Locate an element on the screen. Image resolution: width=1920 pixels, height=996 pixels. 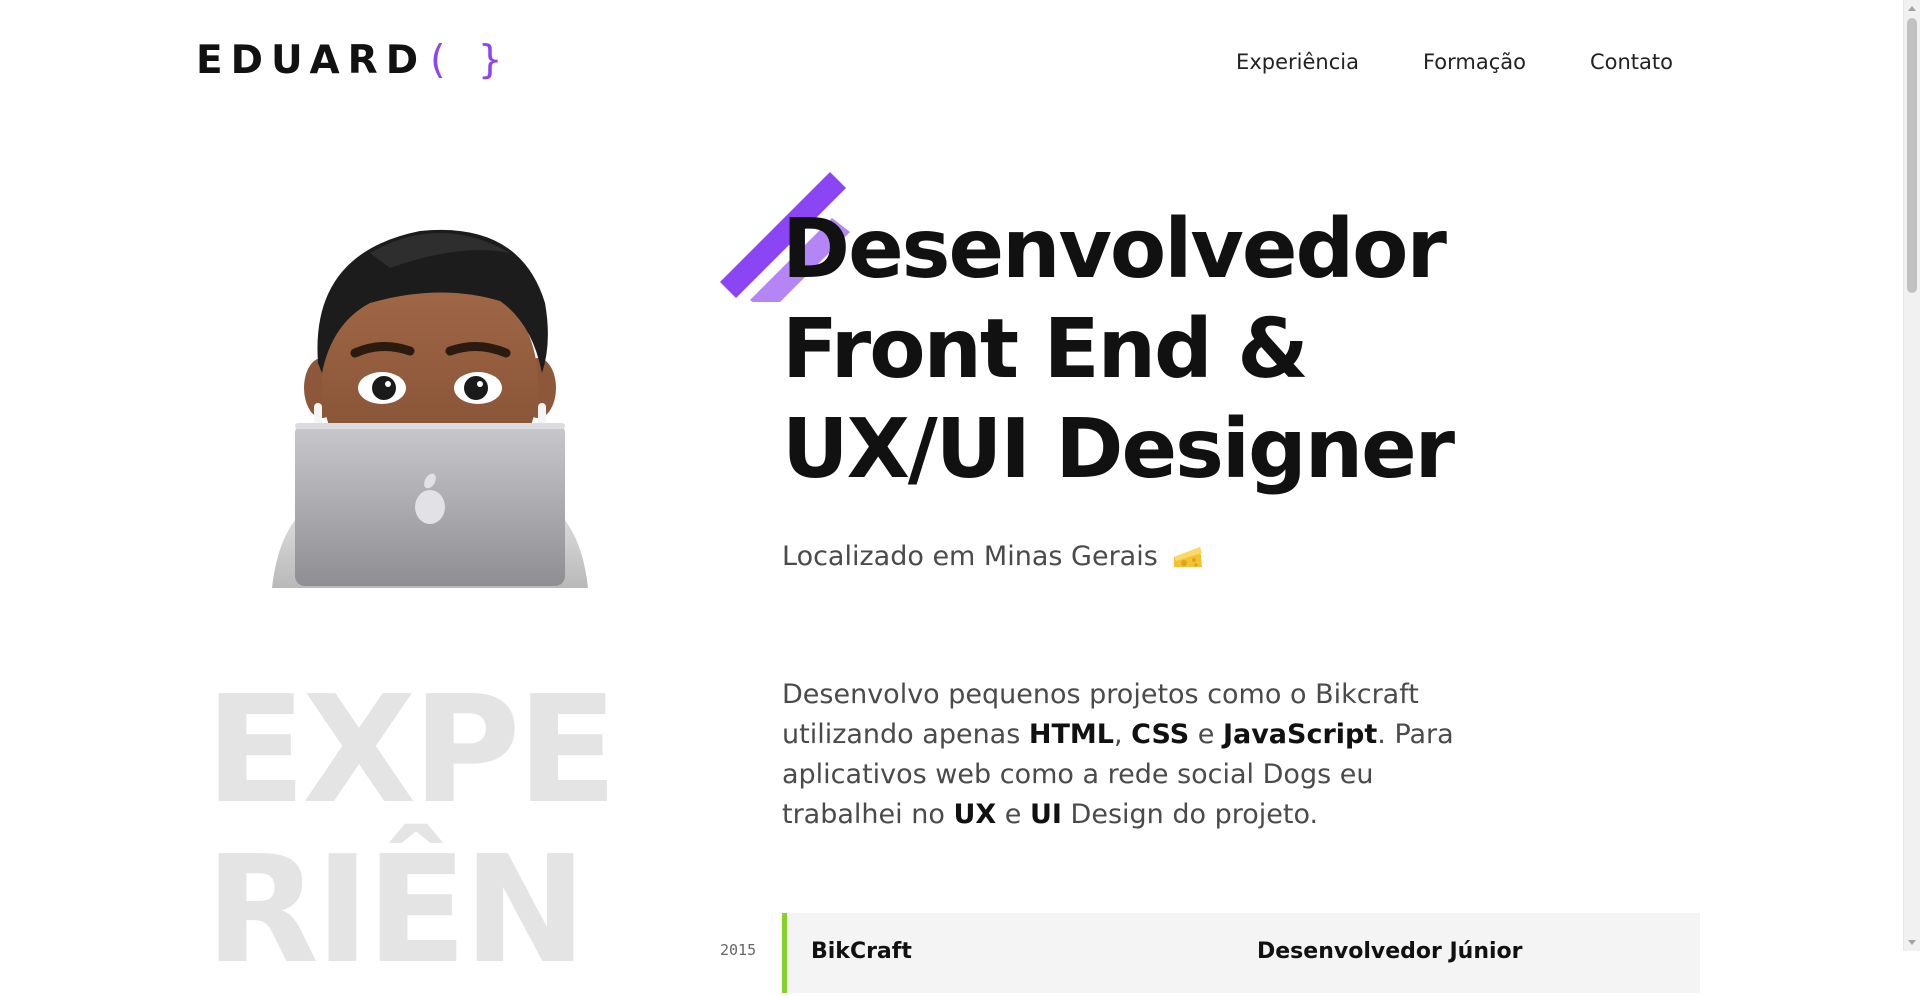
bio-sep-2: e is located at coordinates (1206, 734).